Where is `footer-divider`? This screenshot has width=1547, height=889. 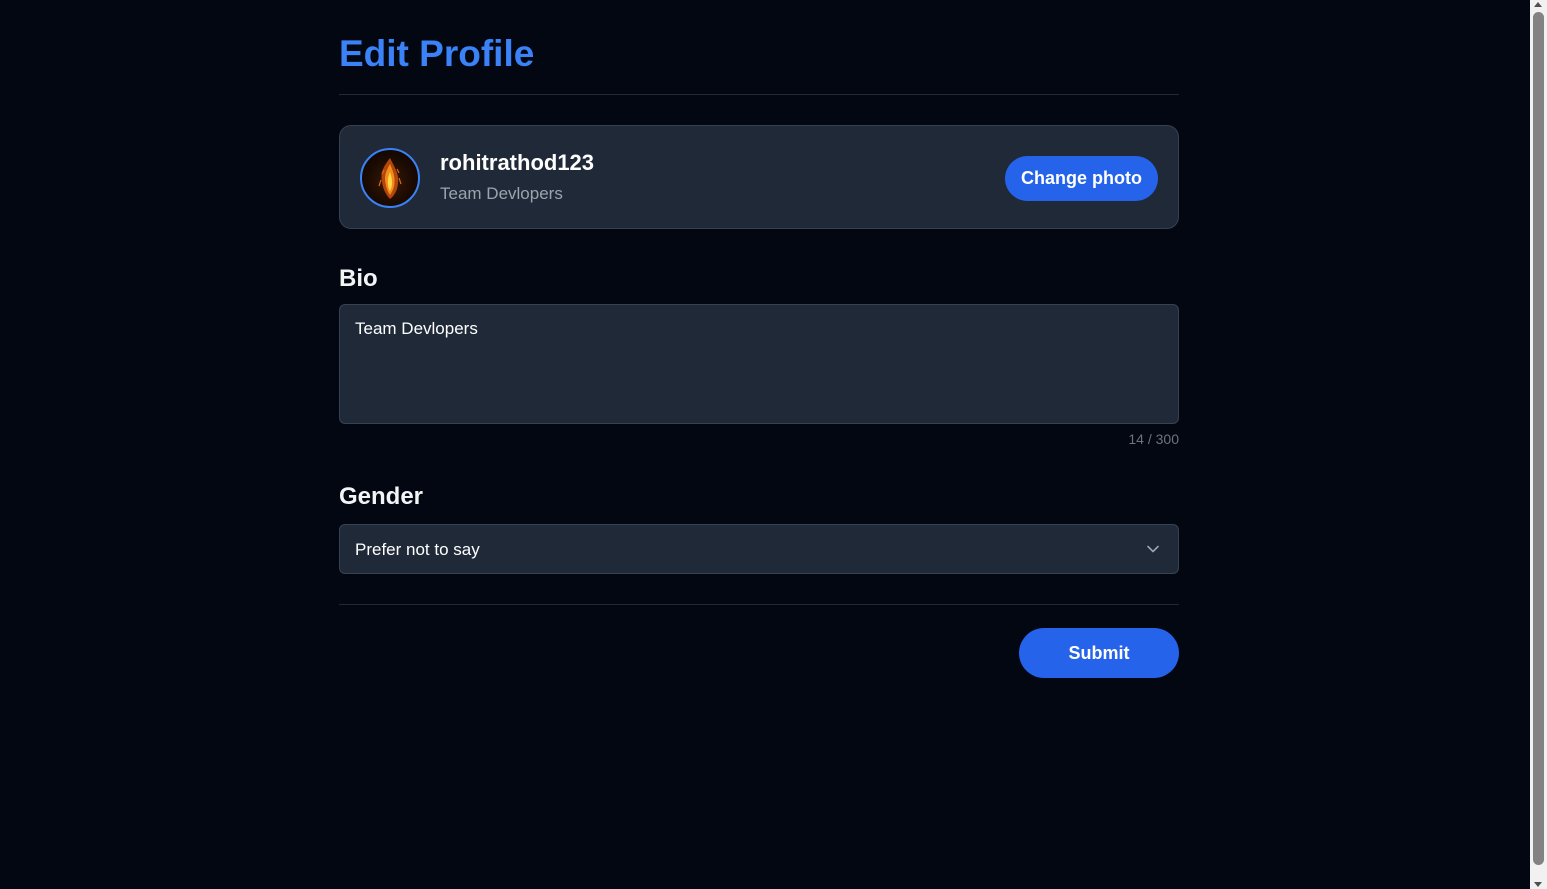
footer-divider is located at coordinates (759, 604).